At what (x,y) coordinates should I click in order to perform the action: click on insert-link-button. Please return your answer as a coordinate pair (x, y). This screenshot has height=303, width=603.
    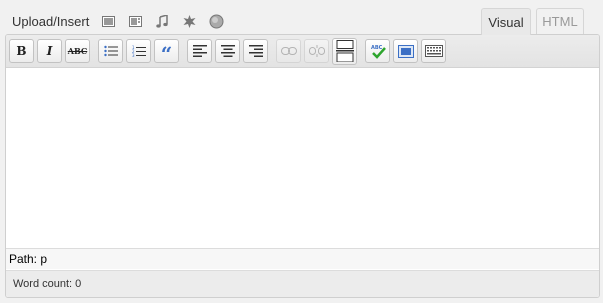
    Looking at the image, I should click on (288, 51).